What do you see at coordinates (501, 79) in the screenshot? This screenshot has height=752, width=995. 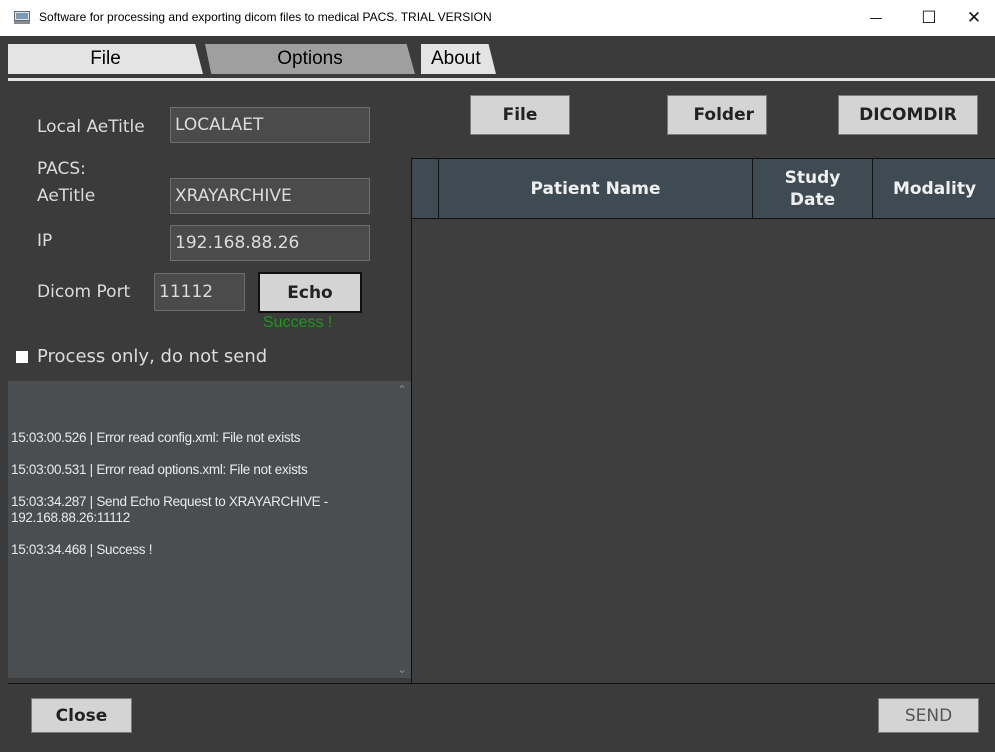 I see `tab-underline` at bounding box center [501, 79].